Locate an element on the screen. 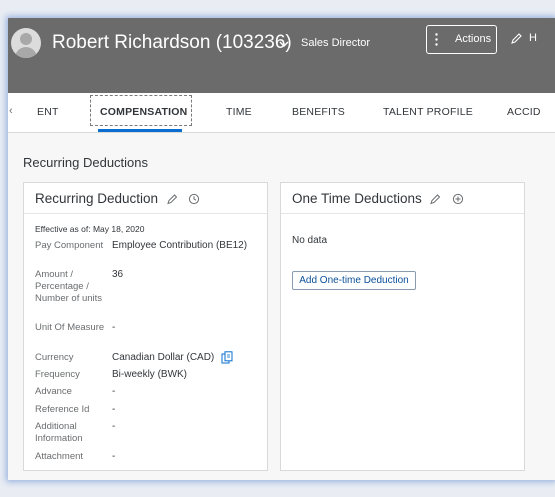 The image size is (555, 497). field-label-amount: Amount / Percentage / Number of units is located at coordinates (69, 286).